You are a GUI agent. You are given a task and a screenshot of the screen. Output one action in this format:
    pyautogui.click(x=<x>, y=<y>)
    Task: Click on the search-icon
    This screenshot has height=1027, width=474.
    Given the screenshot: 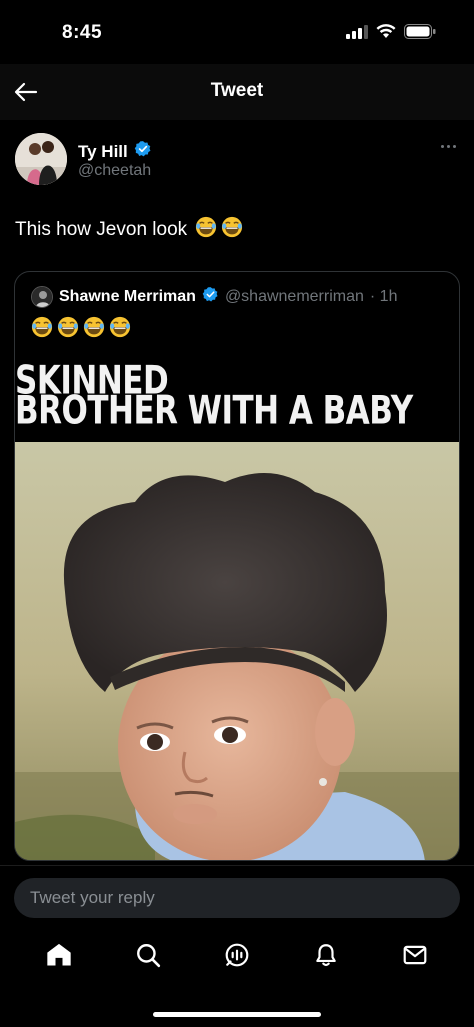 What is the action you would take?
    pyautogui.click(x=148, y=957)
    